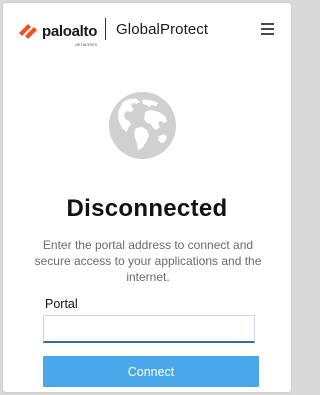 Image resolution: width=320 pixels, height=395 pixels. I want to click on brand-subtitle: NETWORKS, so click(86, 44).